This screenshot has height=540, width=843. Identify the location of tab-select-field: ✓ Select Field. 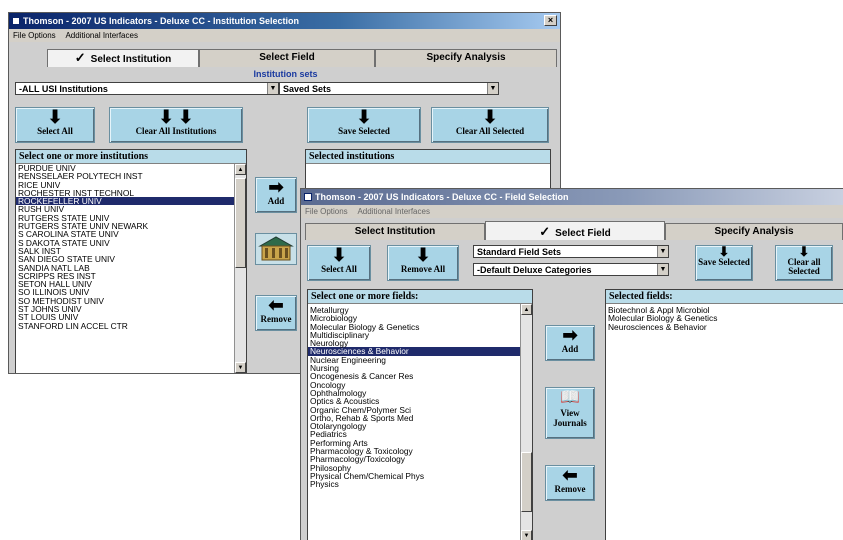
(575, 230).